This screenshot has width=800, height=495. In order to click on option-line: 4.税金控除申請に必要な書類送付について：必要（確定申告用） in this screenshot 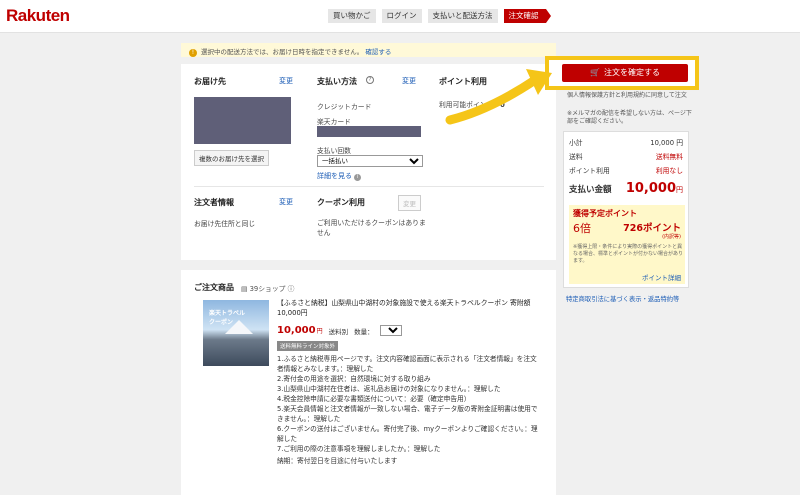, I will do `click(374, 399)`.